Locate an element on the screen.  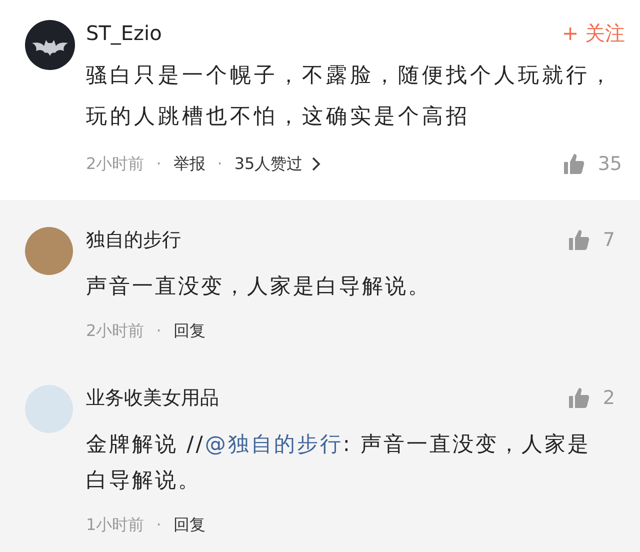
timestamp: 1小时前 is located at coordinates (115, 525).